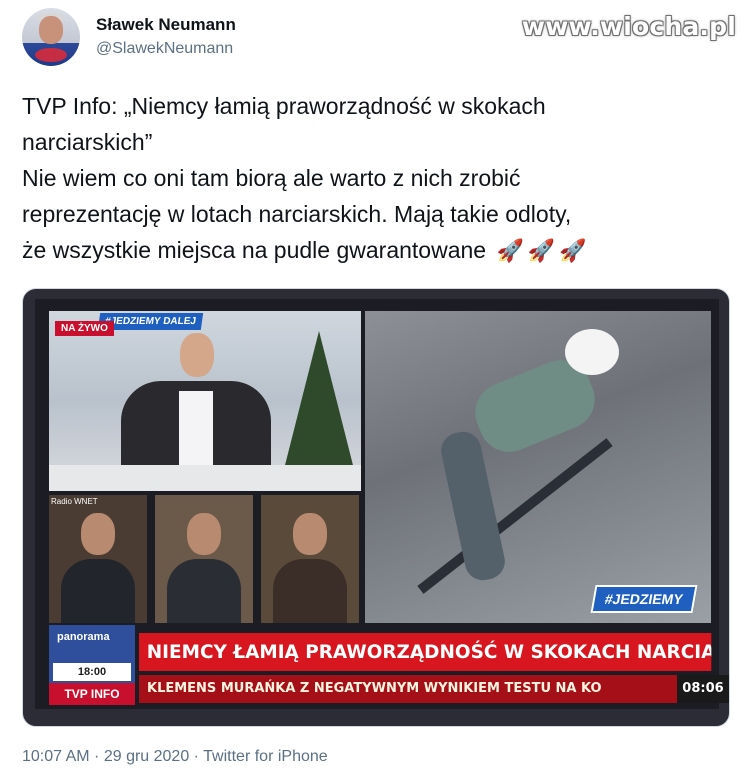 The width and height of the screenshot is (750, 779). I want to click on guest-panels: Radio WNET, so click(205, 559).